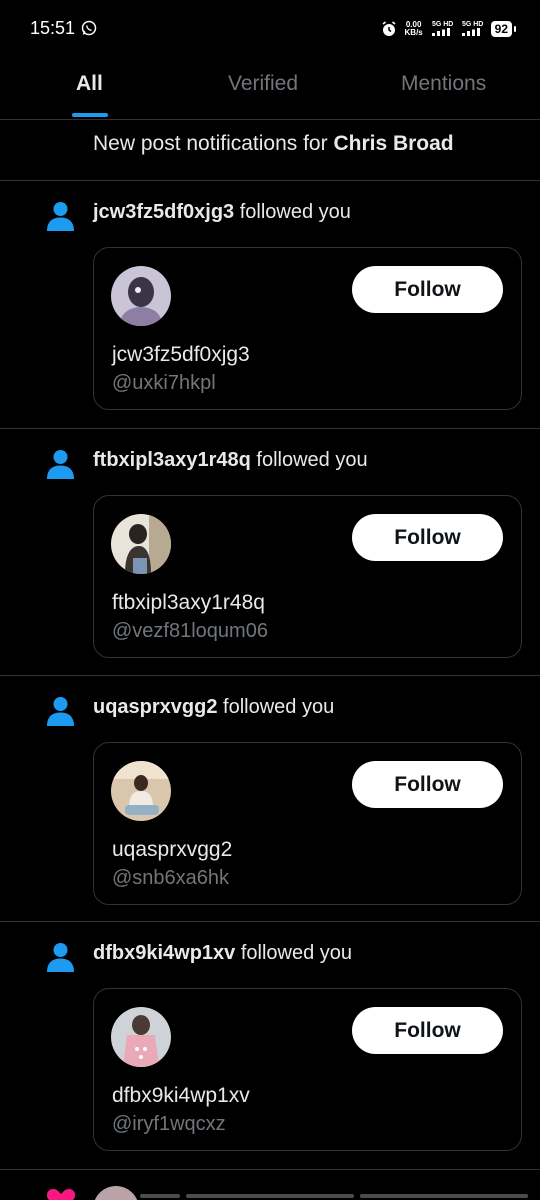 The image size is (540, 1200). Describe the element at coordinates (90, 115) in the screenshot. I see `active-tab-indicator` at that location.